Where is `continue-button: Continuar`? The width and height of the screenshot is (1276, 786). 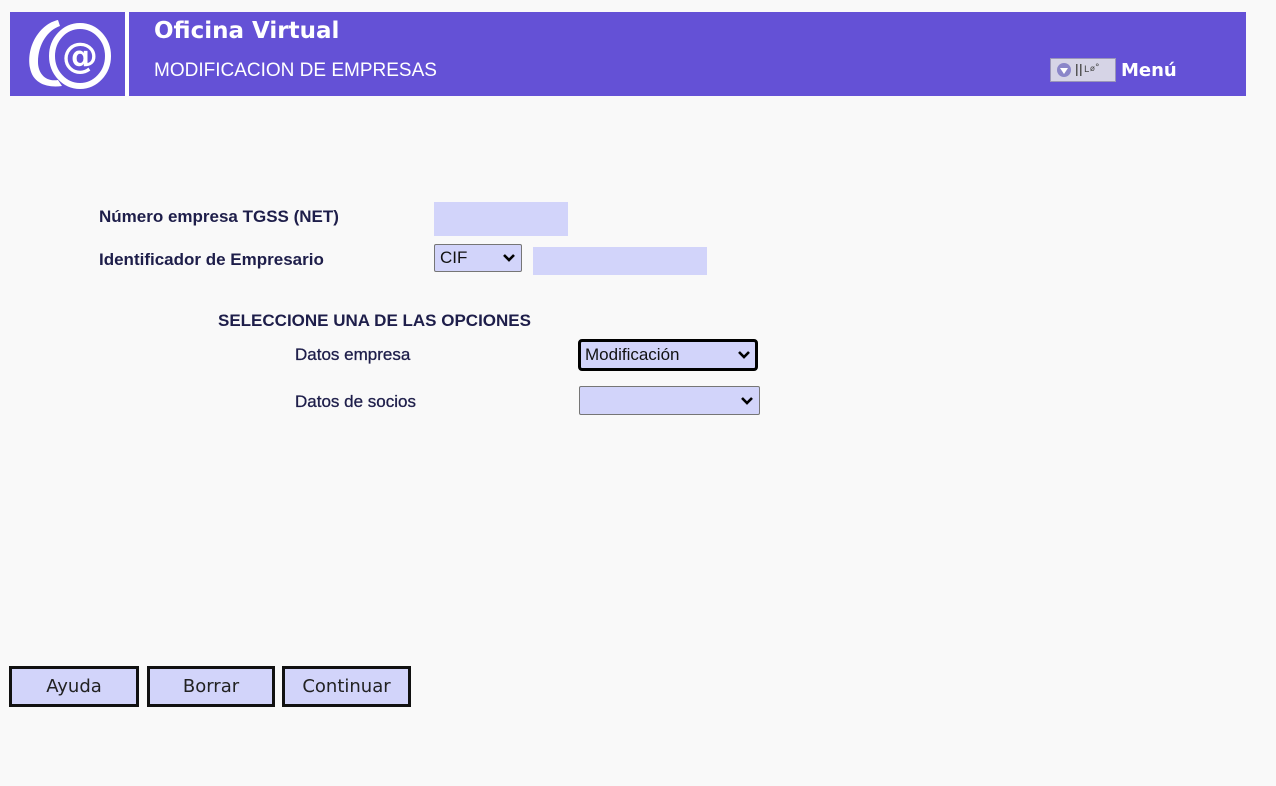 continue-button: Continuar is located at coordinates (346, 686).